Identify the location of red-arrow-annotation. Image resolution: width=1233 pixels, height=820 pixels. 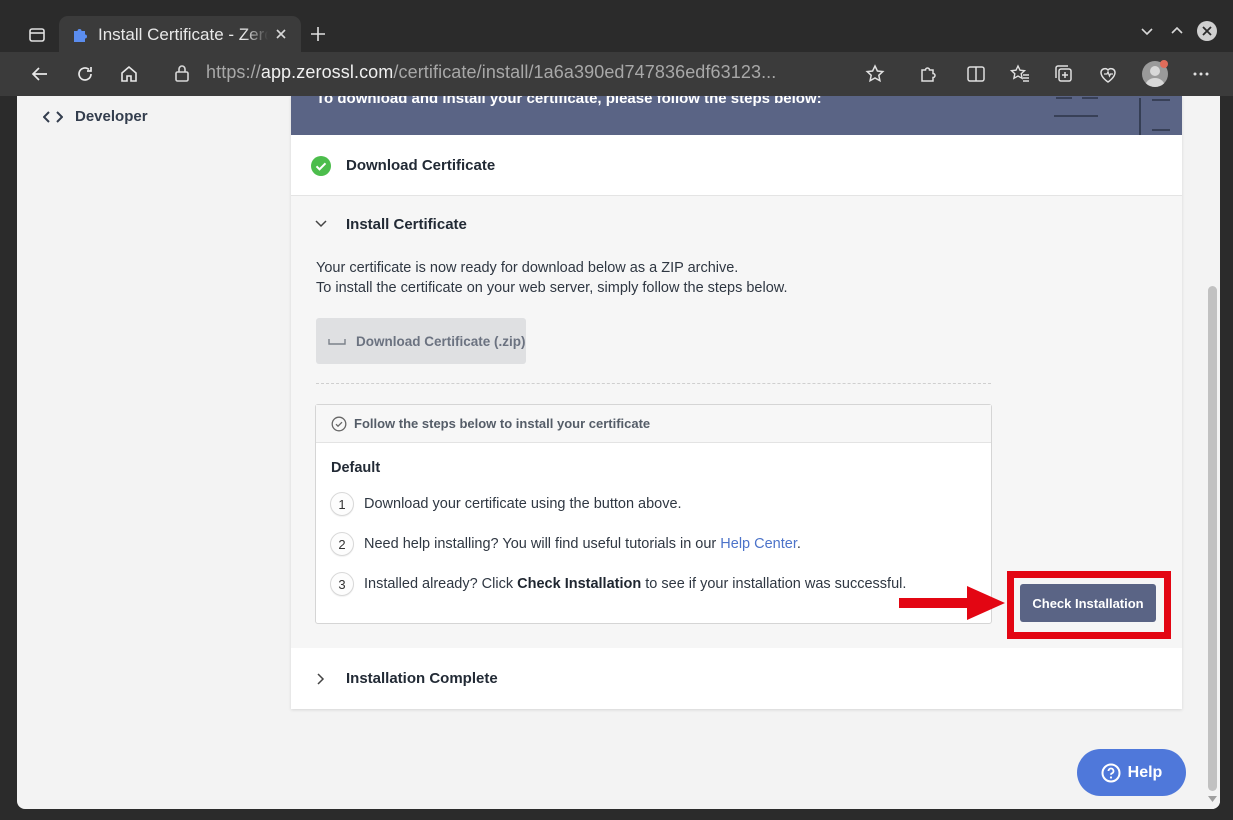
(952, 603).